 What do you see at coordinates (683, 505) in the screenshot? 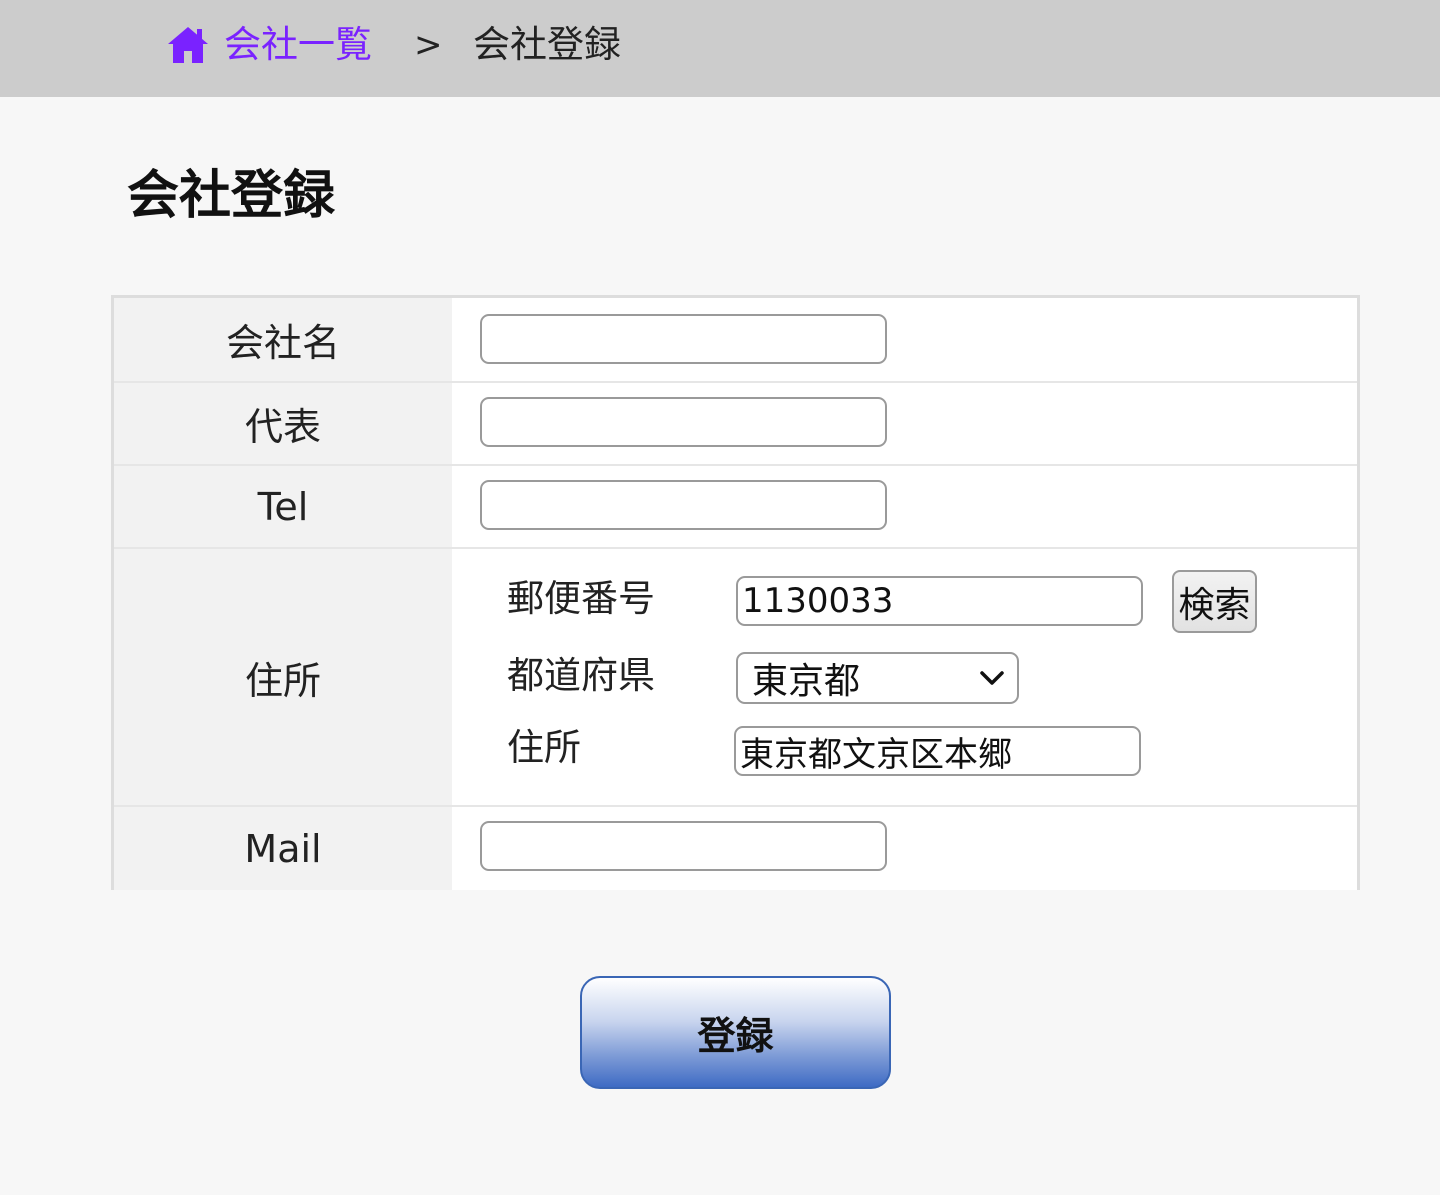
I see `tel-input` at bounding box center [683, 505].